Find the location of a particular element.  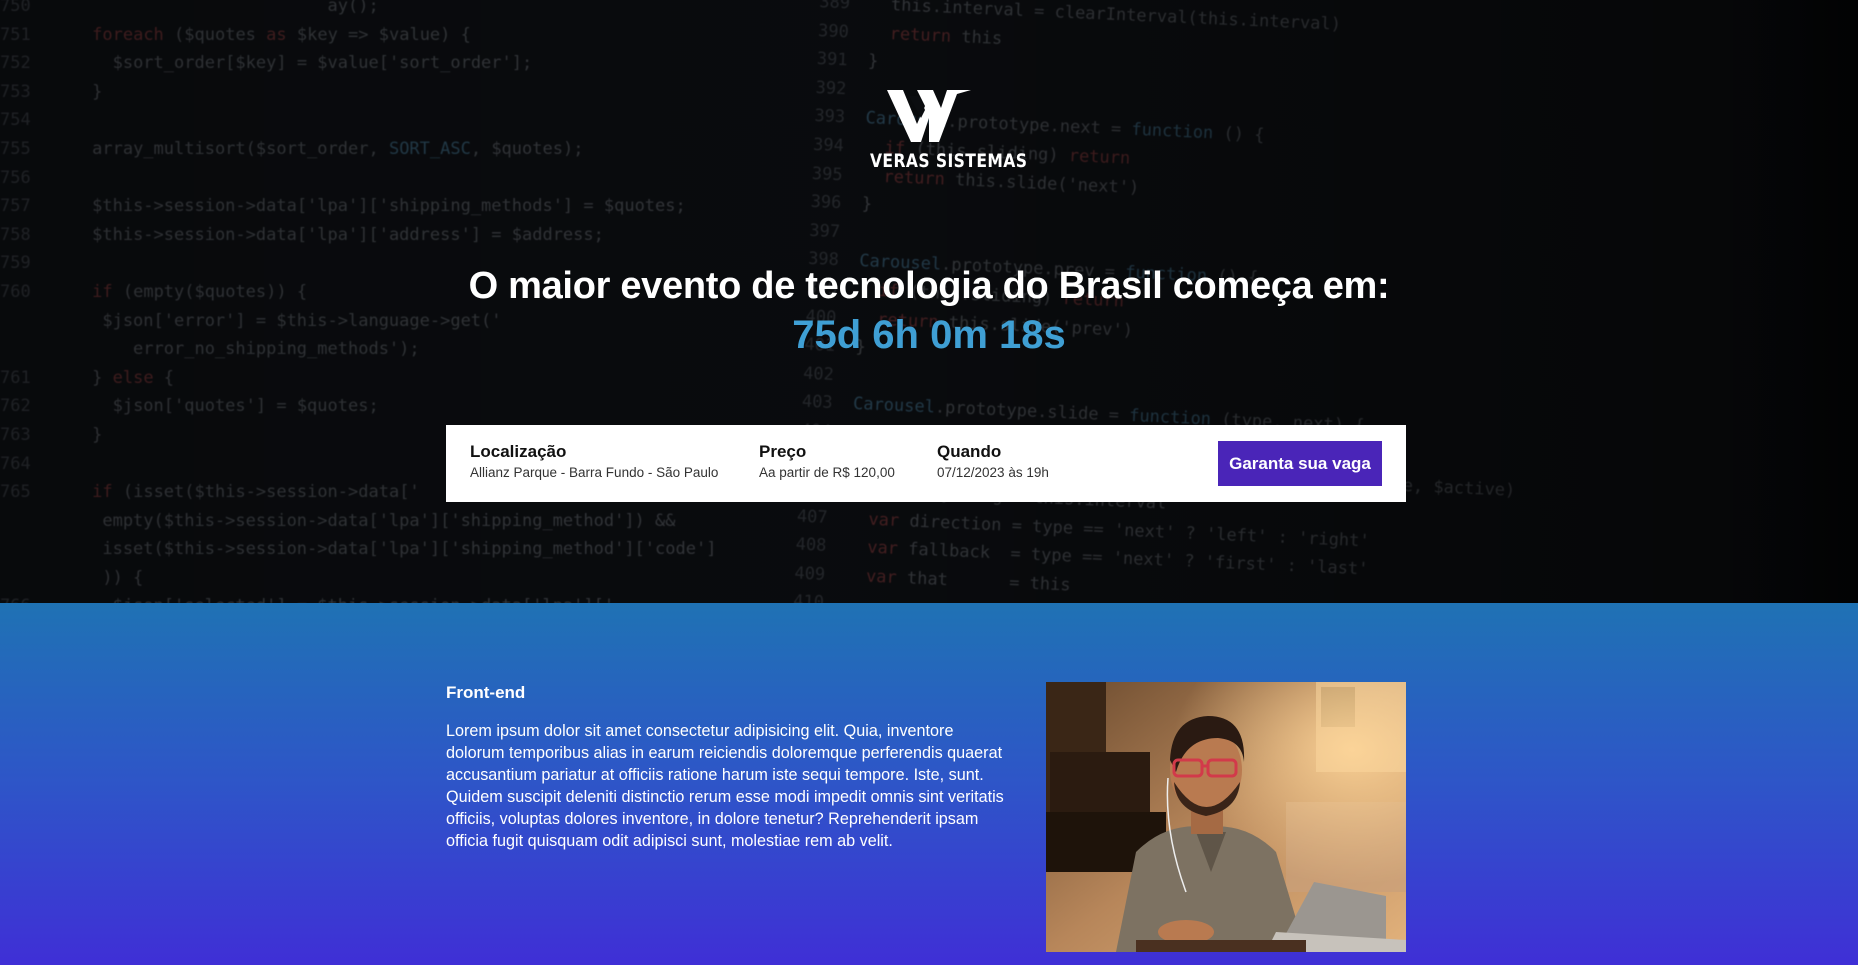

event-date: Quando 07/12/2023 às 19h is located at coordinates (993, 461).